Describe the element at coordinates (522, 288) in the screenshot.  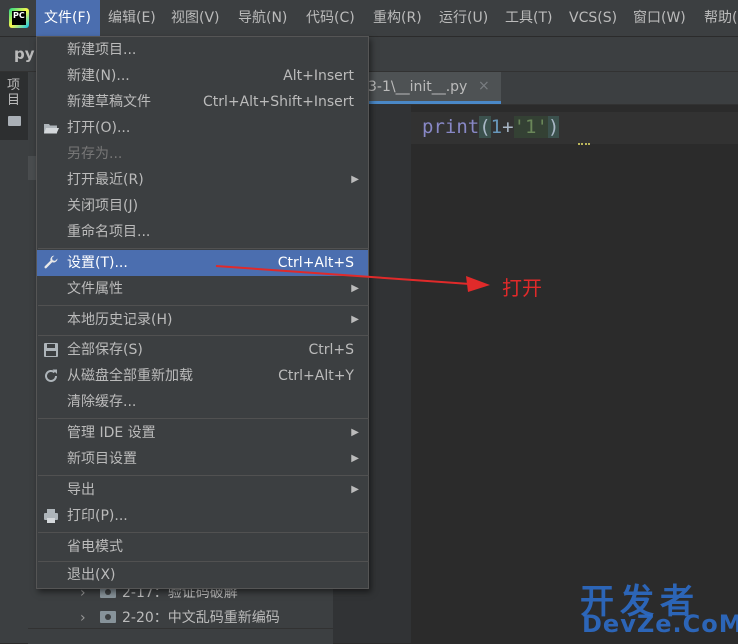
I see `annotation-label: 打开` at that location.